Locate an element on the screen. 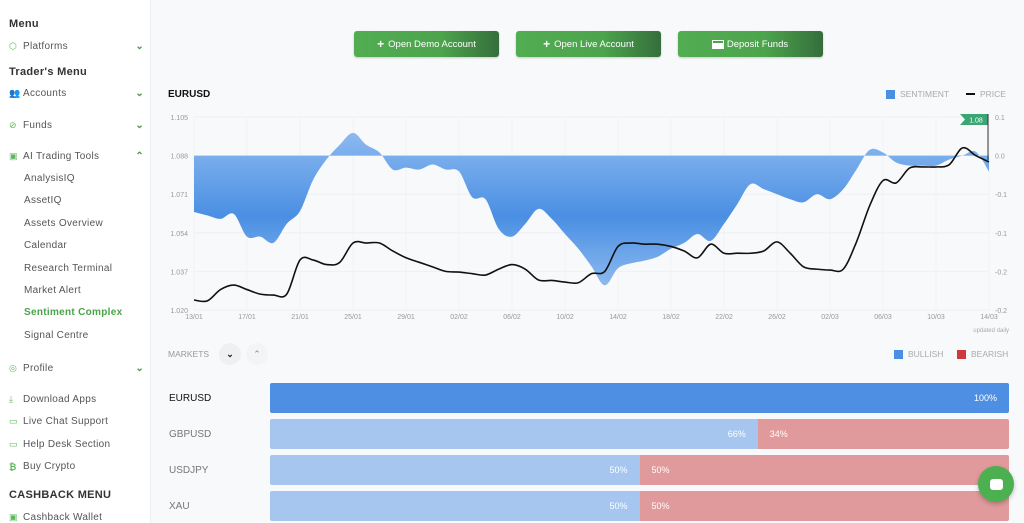 The width and height of the screenshot is (1024, 523). left-tick-label: 1.037 is located at coordinates (179, 272).